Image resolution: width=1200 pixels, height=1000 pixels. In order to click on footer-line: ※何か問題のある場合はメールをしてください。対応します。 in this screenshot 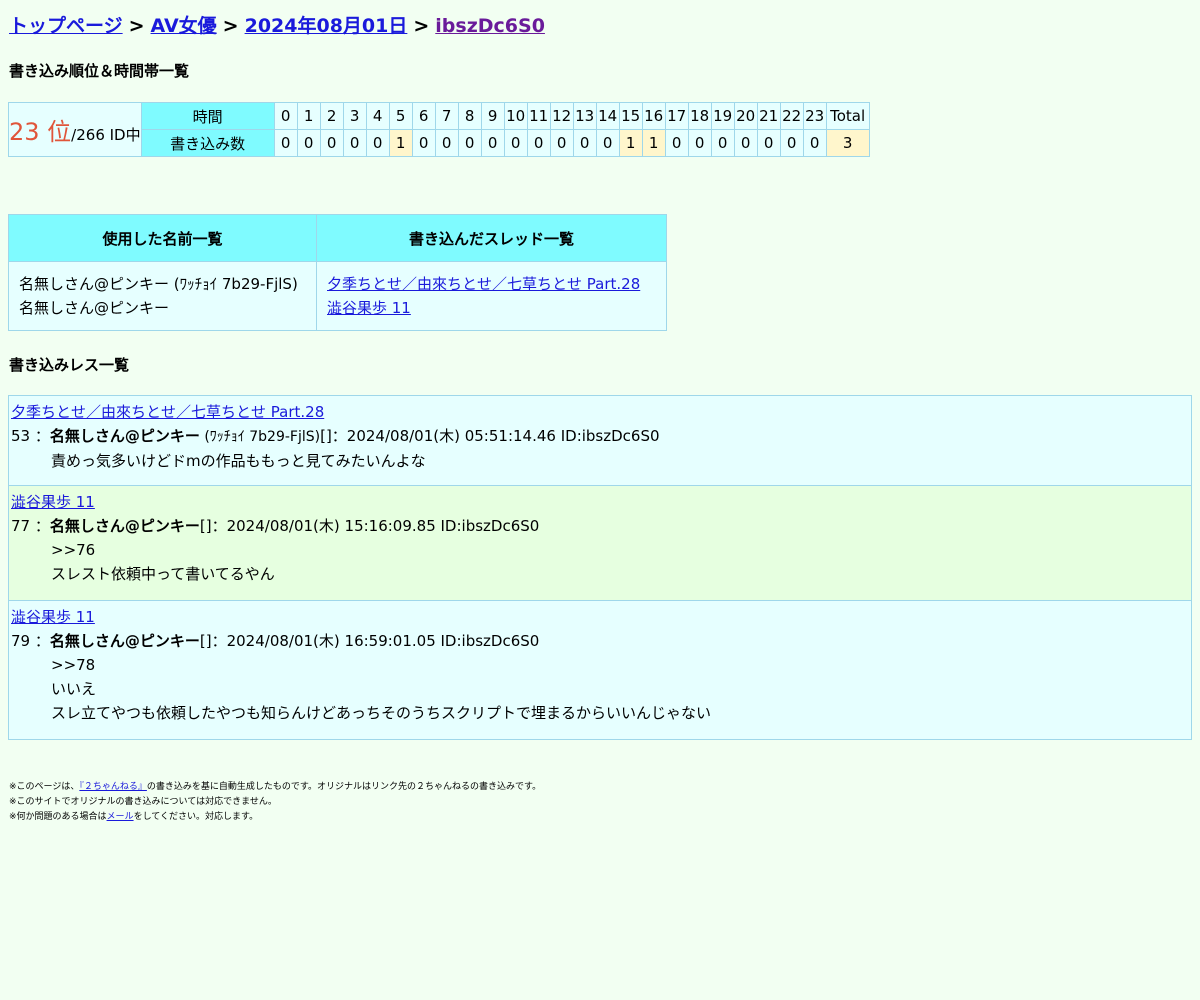, I will do `click(275, 817)`.